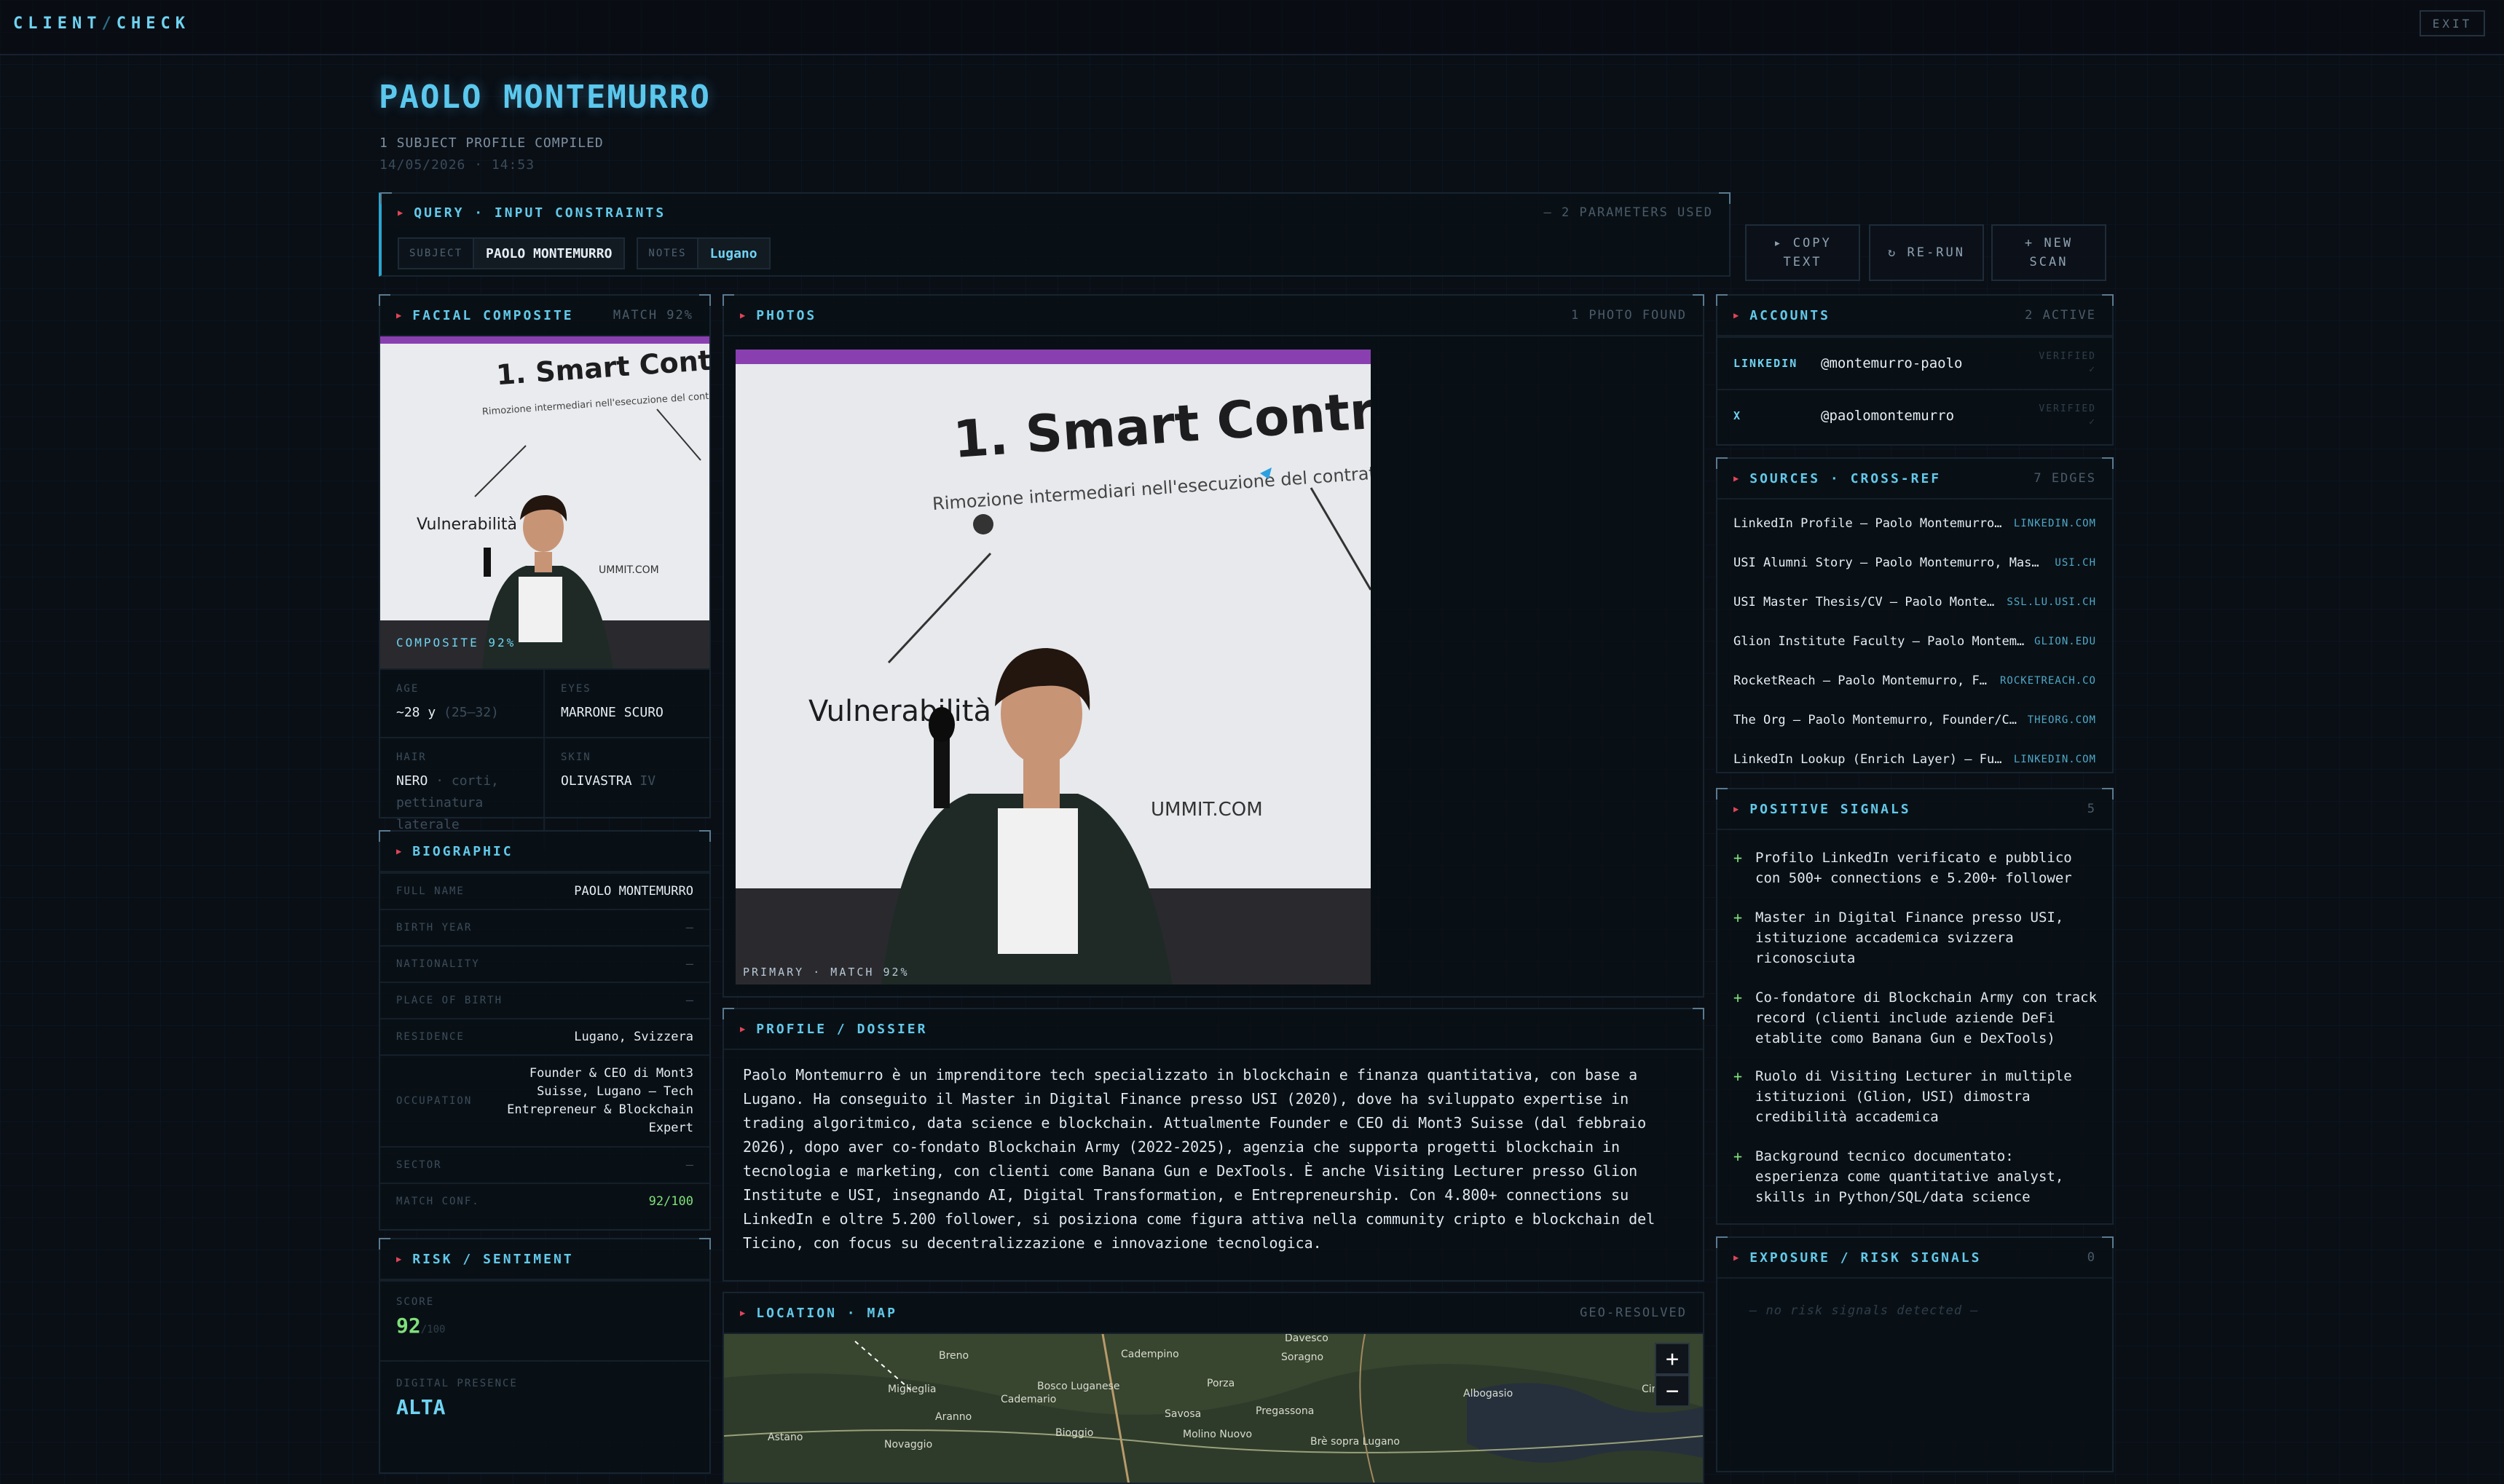 The width and height of the screenshot is (2504, 1484). I want to click on subject-name-title: PAOLO MONTEMURRO, so click(545, 97).